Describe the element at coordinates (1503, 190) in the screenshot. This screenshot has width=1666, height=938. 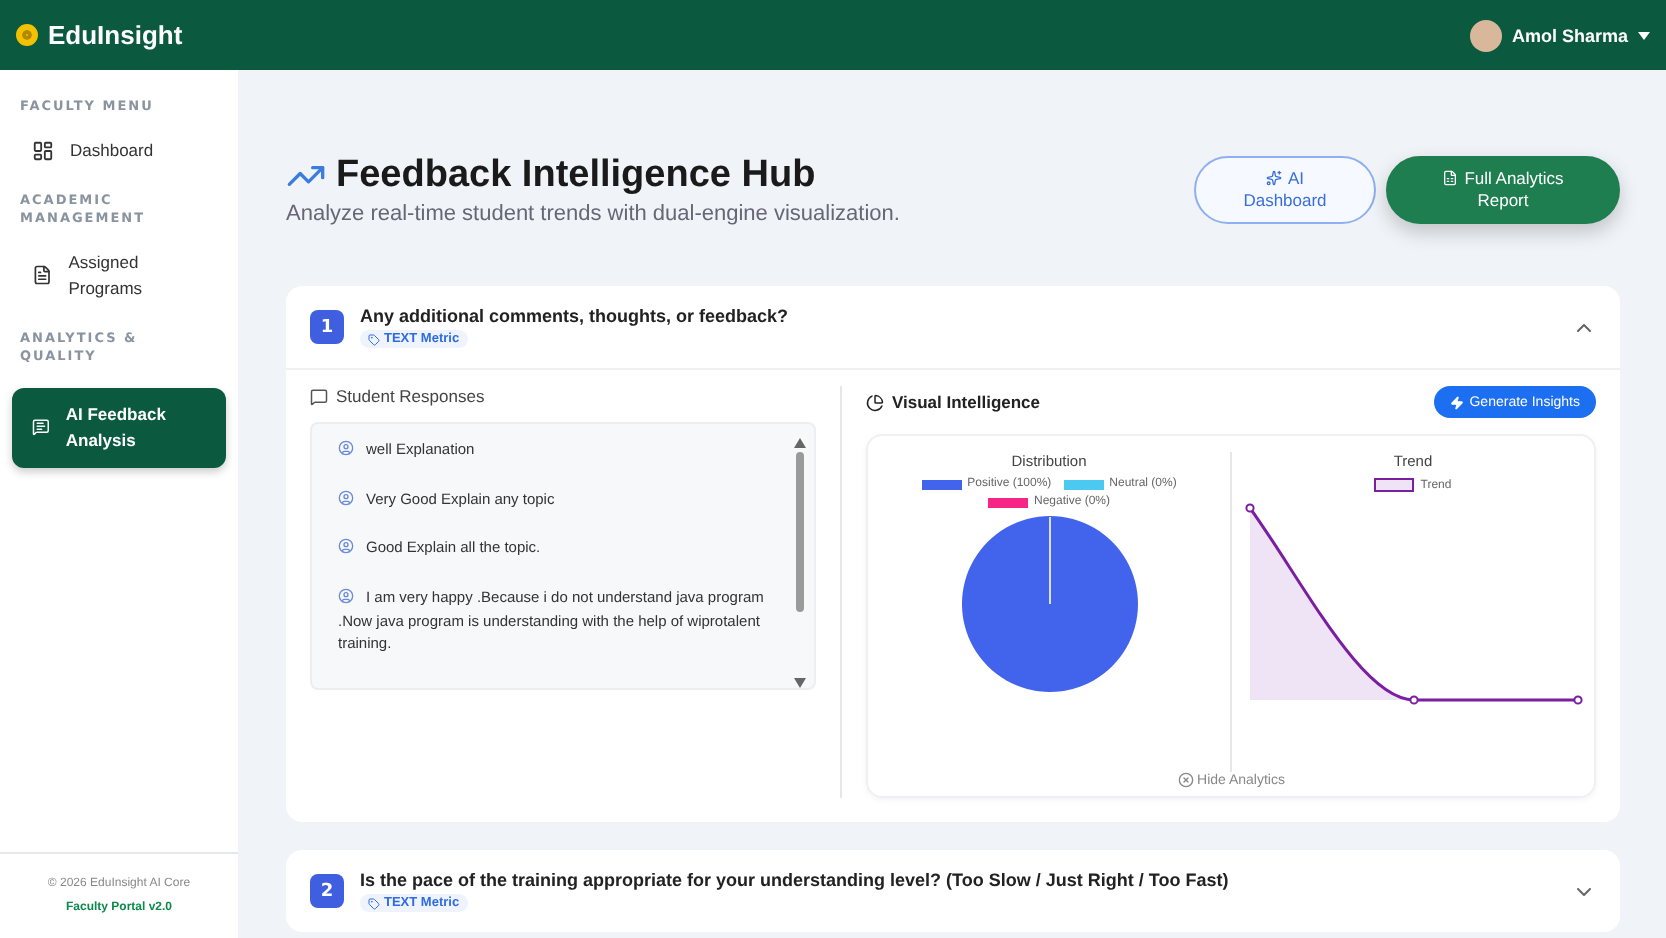
I see `report-button: Full Analytics Report` at that location.